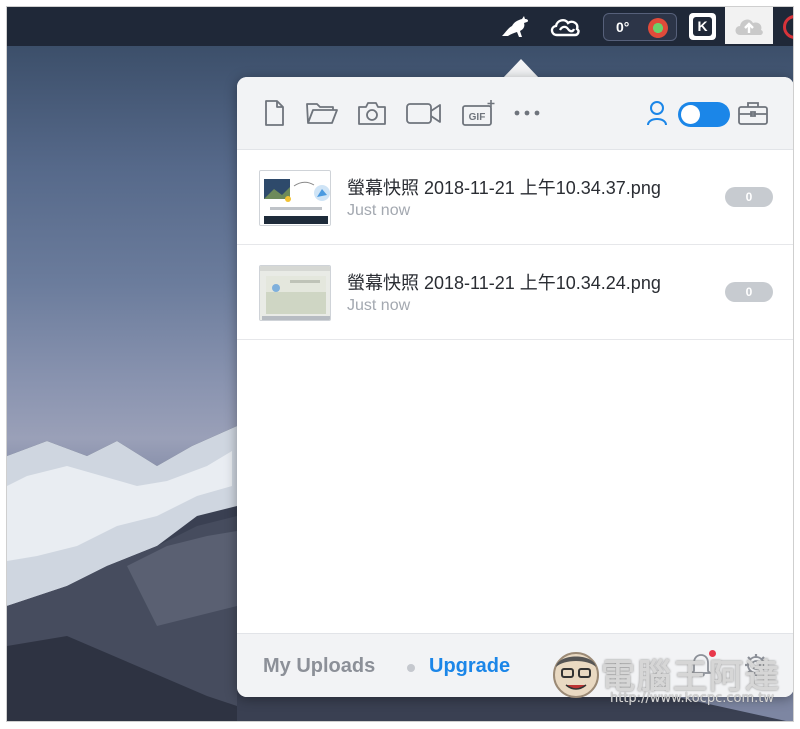 Image resolution: width=800 pixels, height=729 pixels. I want to click on mascot-watermark-icon, so click(576, 675).